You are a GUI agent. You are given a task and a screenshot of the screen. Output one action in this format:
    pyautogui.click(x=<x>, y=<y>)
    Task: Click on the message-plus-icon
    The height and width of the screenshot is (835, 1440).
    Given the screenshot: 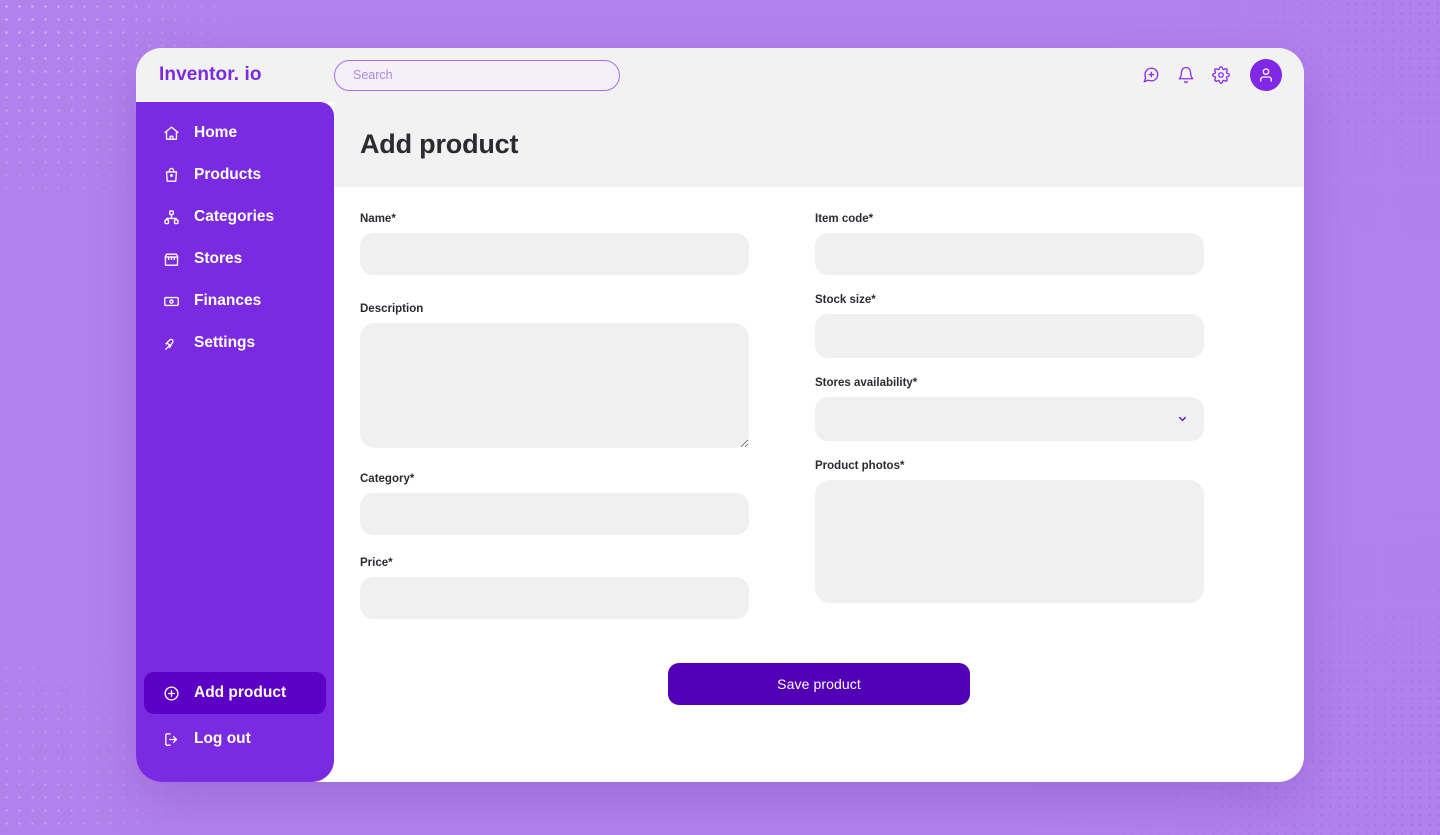 What is the action you would take?
    pyautogui.click(x=1151, y=75)
    